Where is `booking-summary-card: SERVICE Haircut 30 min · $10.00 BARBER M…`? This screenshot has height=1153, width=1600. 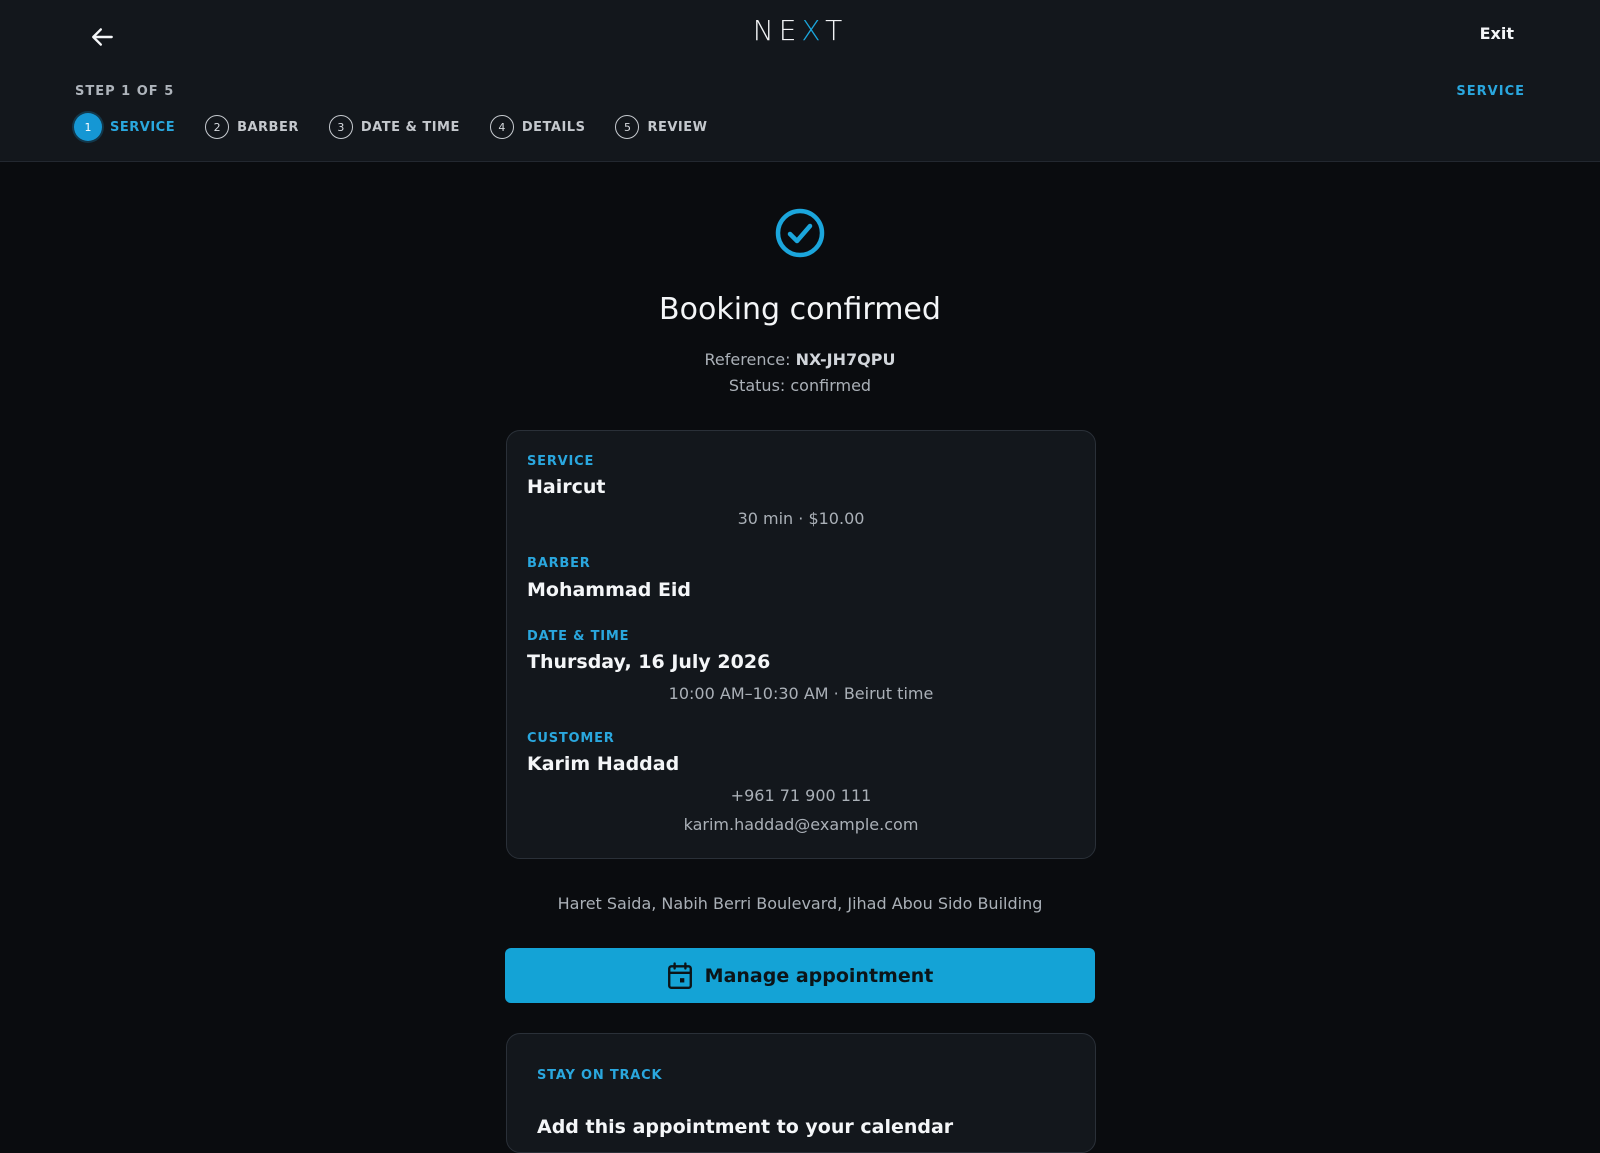
booking-summary-card: SERVICE Haircut 30 min · $10.00 BARBER M… is located at coordinates (801, 644).